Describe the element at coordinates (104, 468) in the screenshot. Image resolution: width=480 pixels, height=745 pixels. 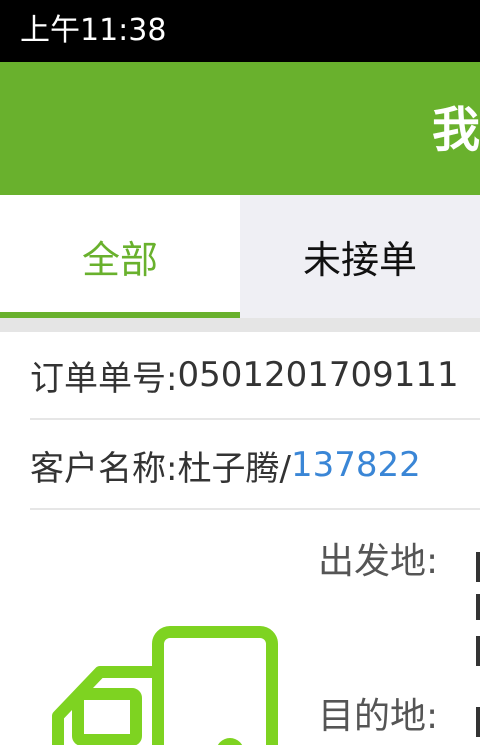
I see `customer-label: 客户名称:` at that location.